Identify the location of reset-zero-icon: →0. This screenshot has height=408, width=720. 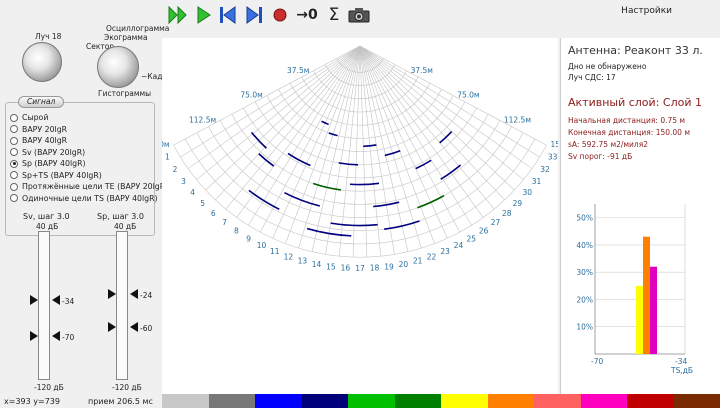
(307, 15).